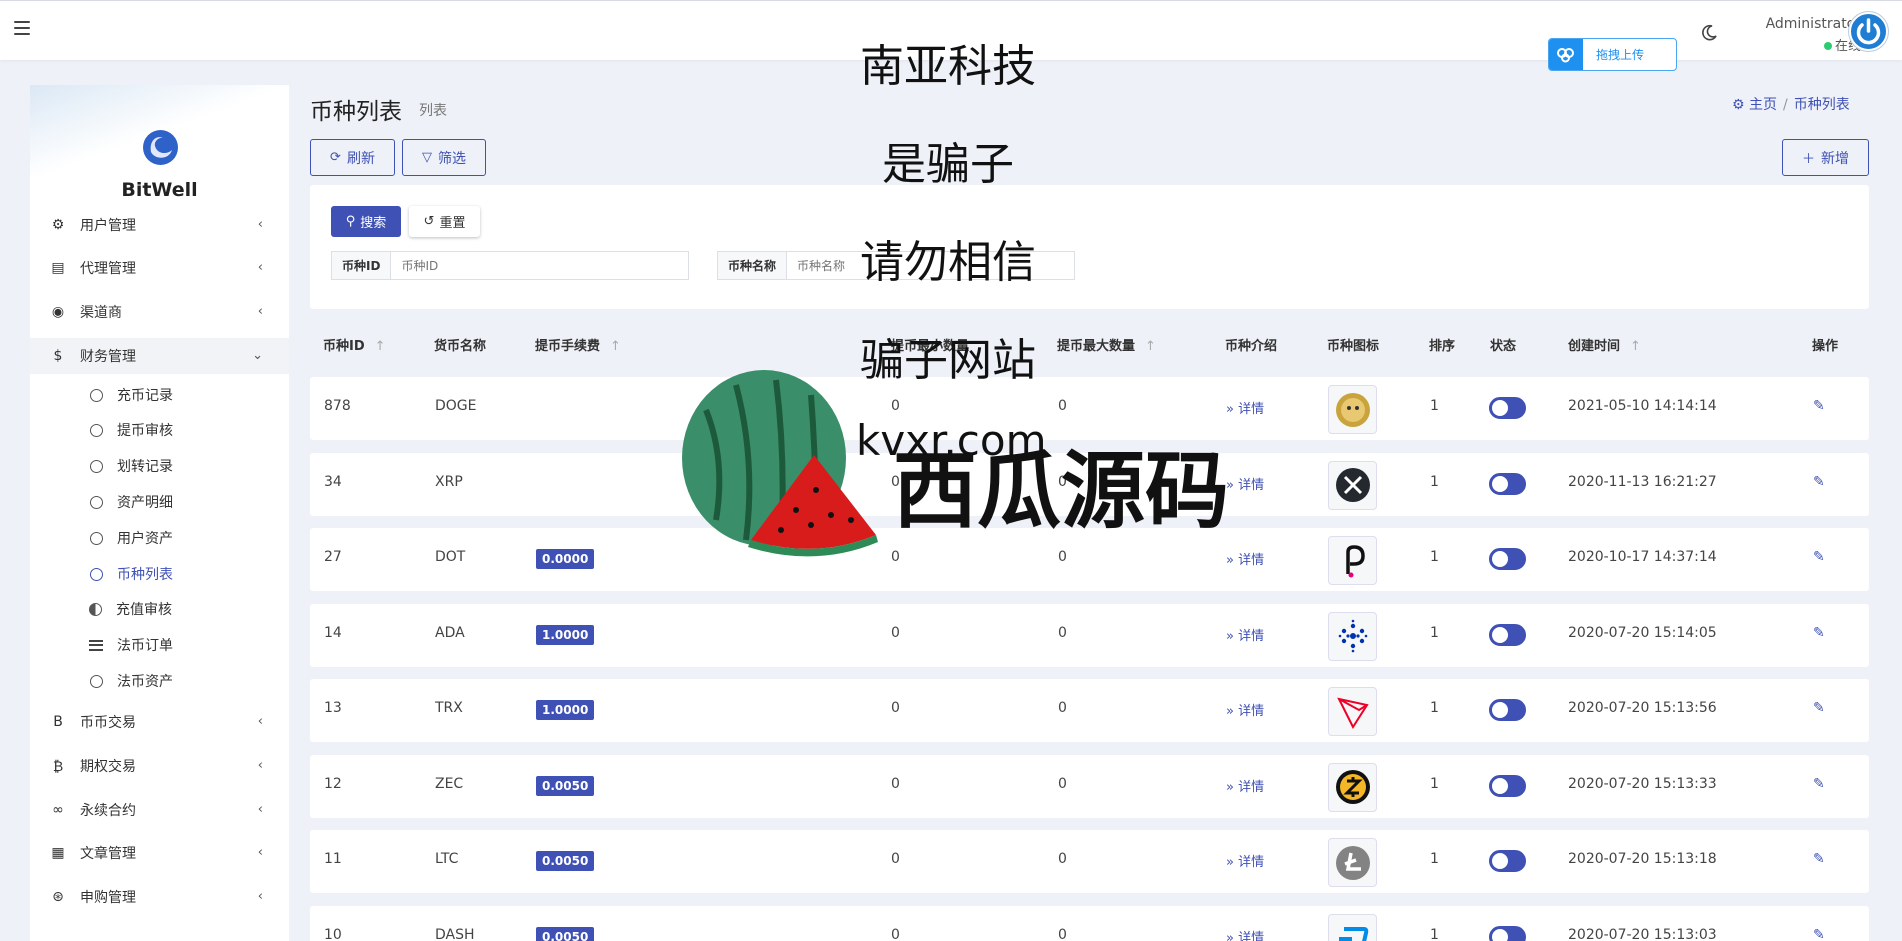  I want to click on dashboard-icon: ⚙, so click(58, 225).